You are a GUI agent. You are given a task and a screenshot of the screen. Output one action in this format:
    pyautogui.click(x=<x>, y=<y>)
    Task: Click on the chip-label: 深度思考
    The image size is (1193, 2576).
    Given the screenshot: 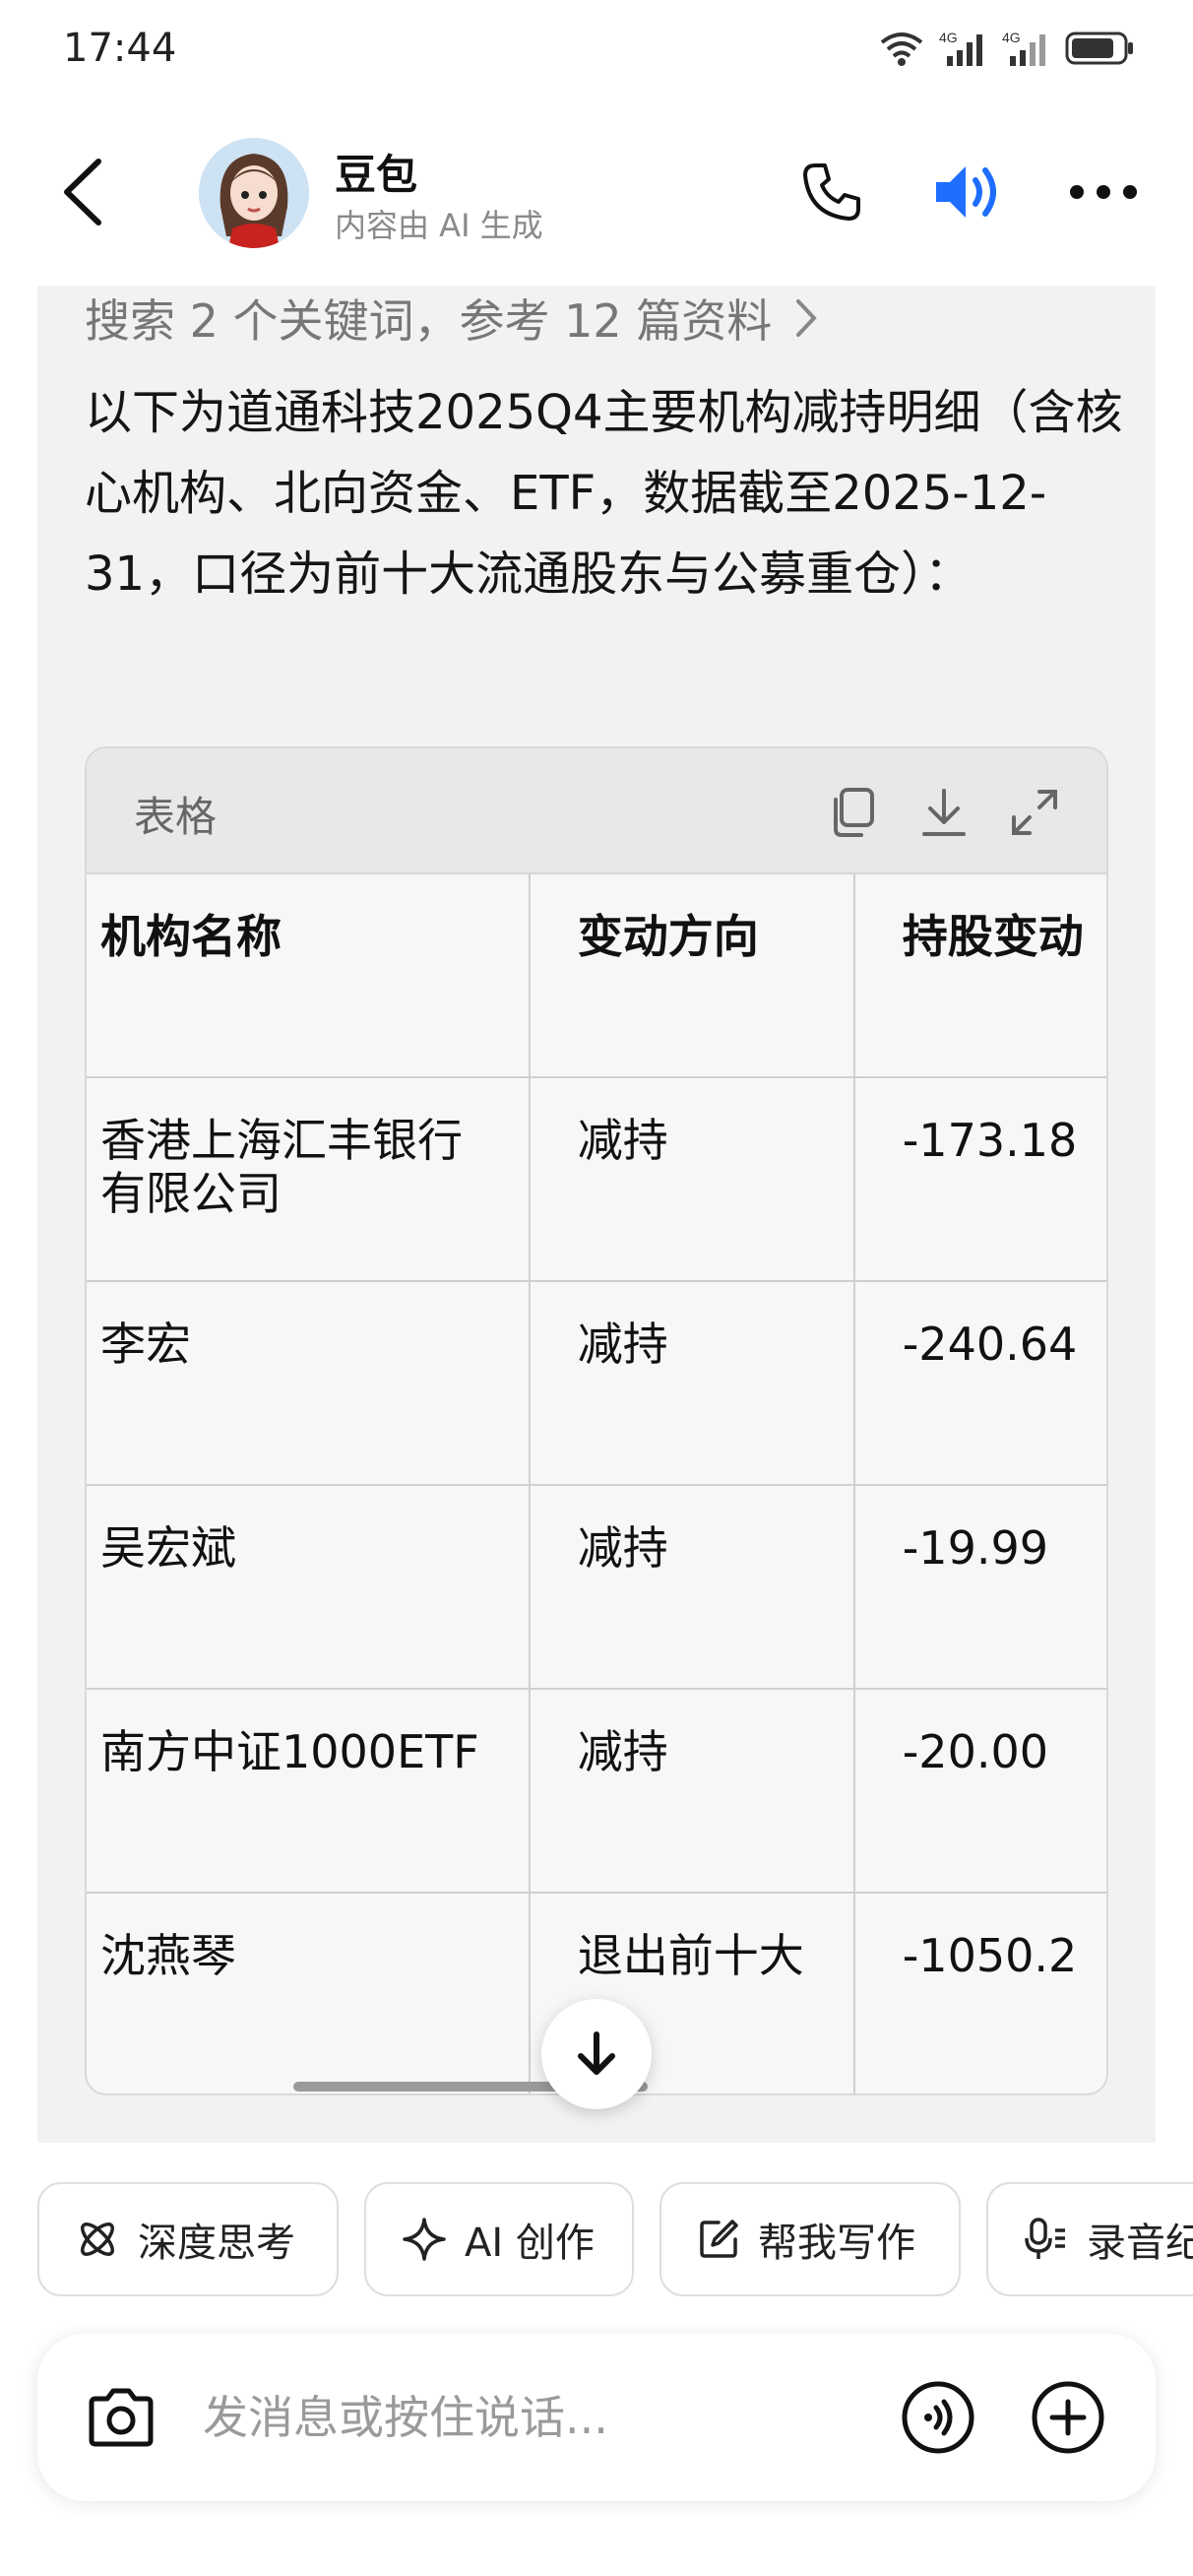 What is the action you would take?
    pyautogui.click(x=216, y=2243)
    